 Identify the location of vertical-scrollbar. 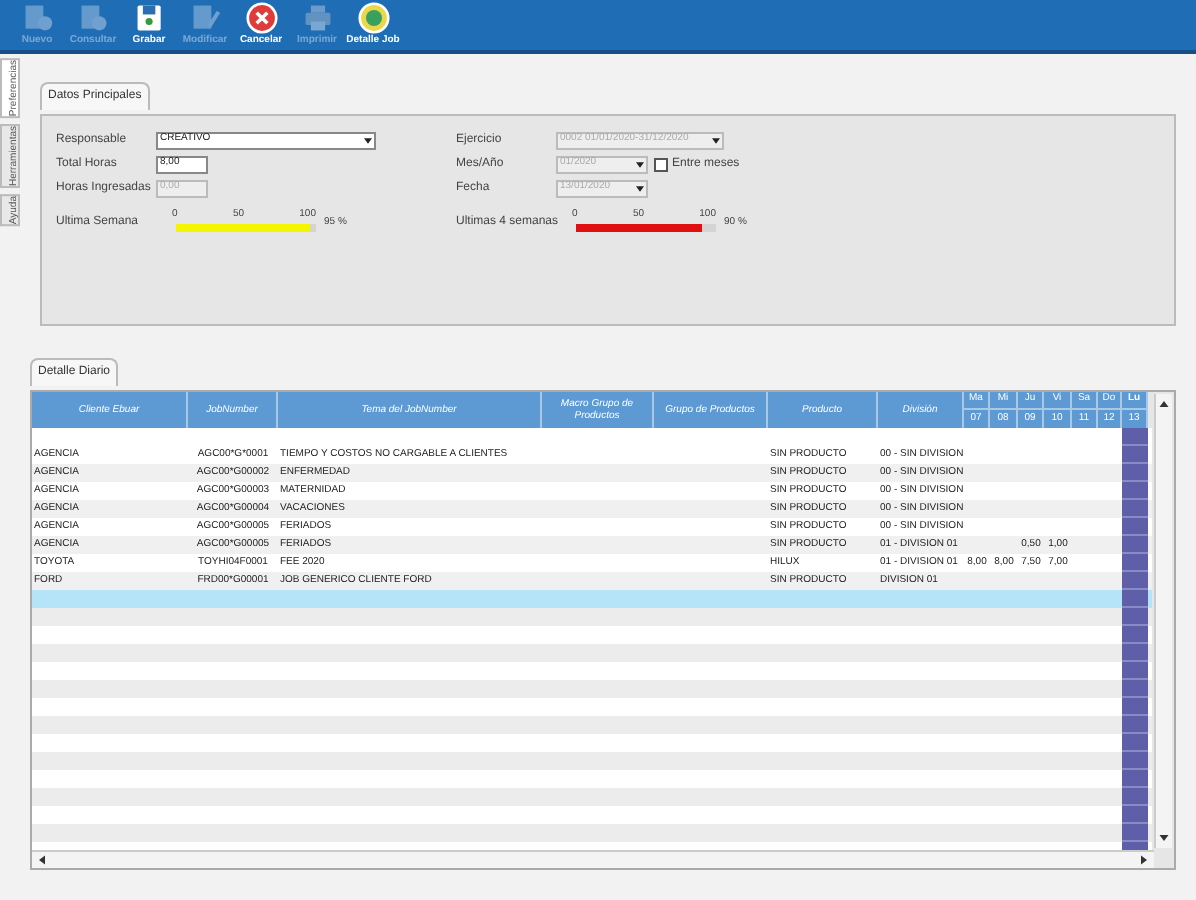
(1163, 621).